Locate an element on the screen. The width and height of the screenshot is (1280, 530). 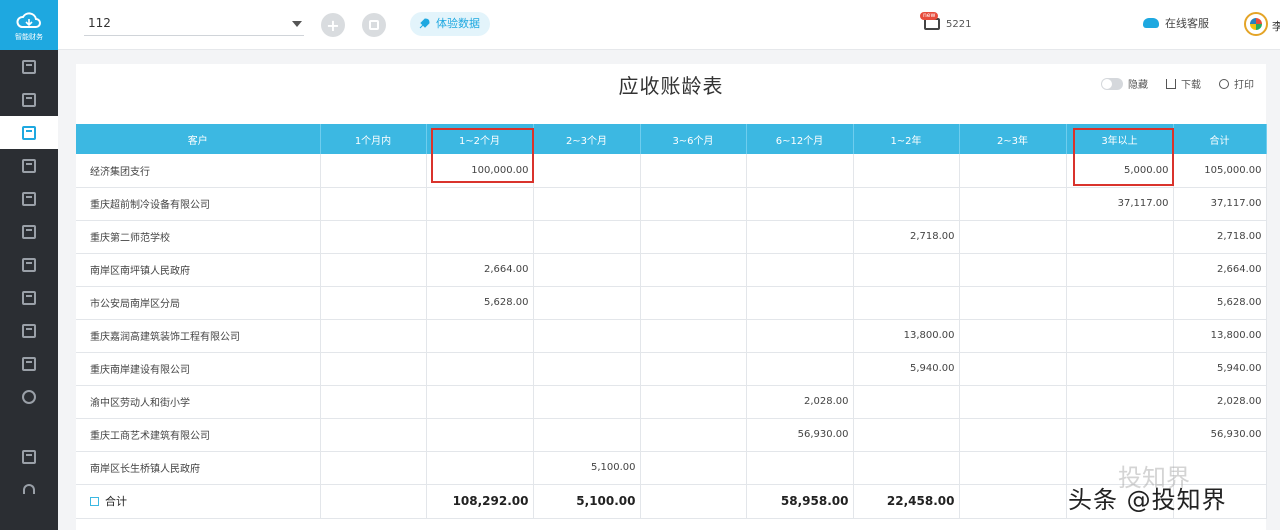
ledger-icon is located at coordinates (29, 165).